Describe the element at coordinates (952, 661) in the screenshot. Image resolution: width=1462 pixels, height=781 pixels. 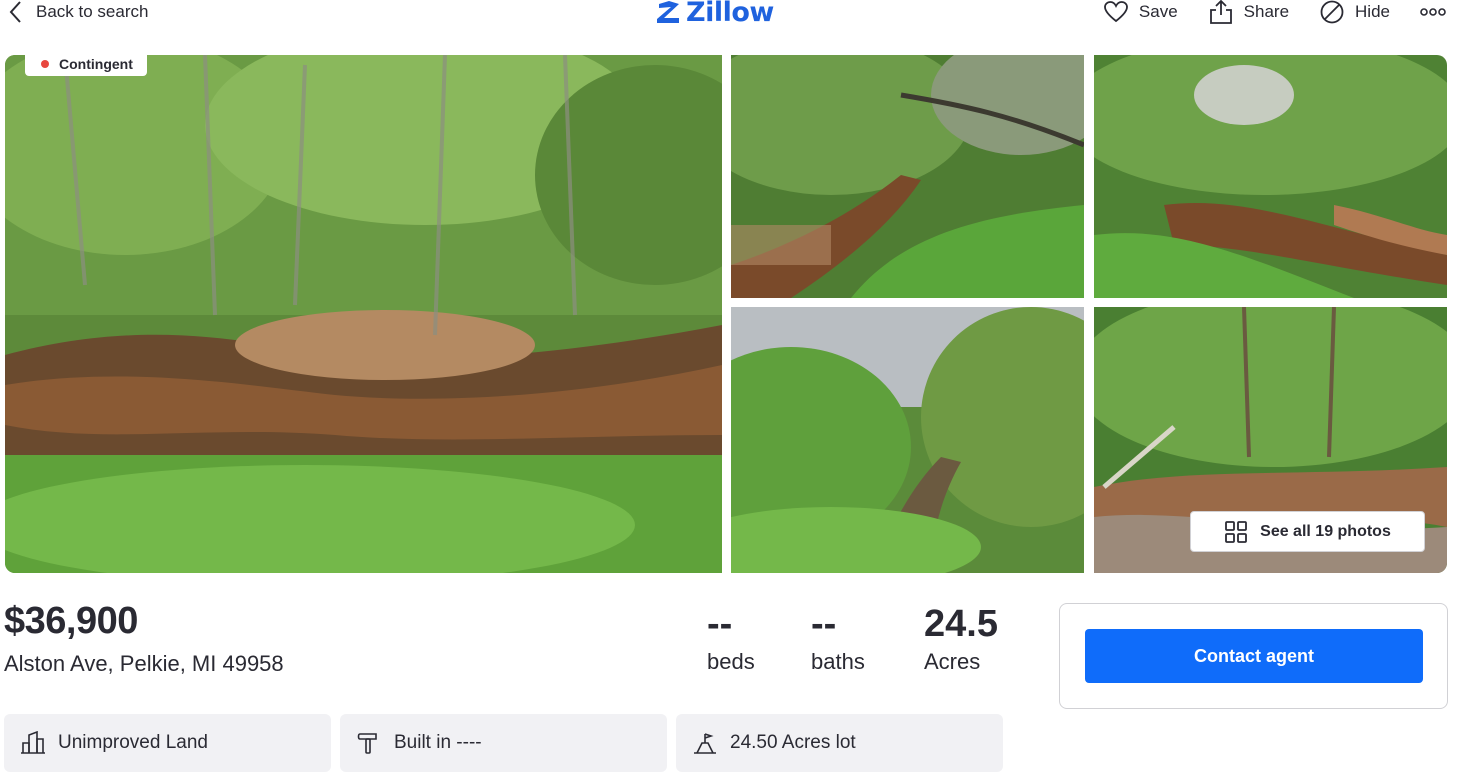
I see `acres-label: Acres` at that location.